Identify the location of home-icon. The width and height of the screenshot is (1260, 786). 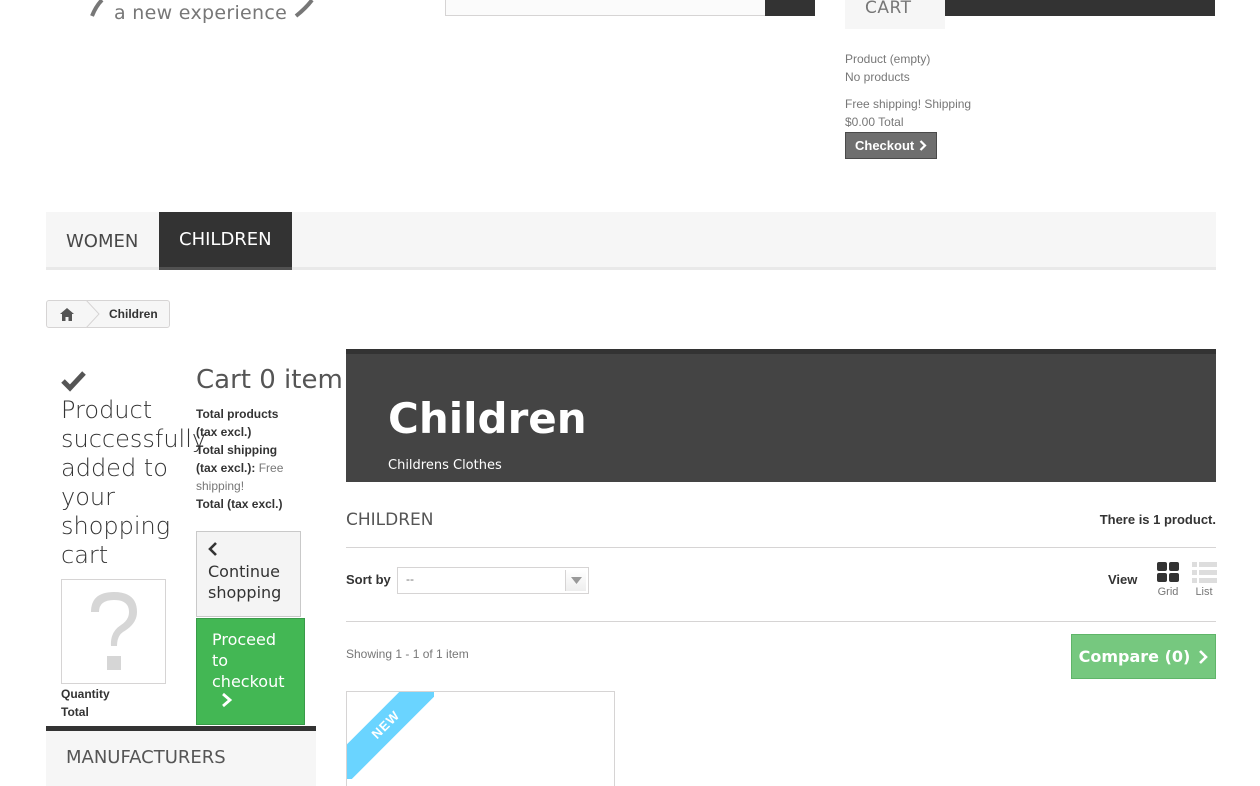
(66, 314).